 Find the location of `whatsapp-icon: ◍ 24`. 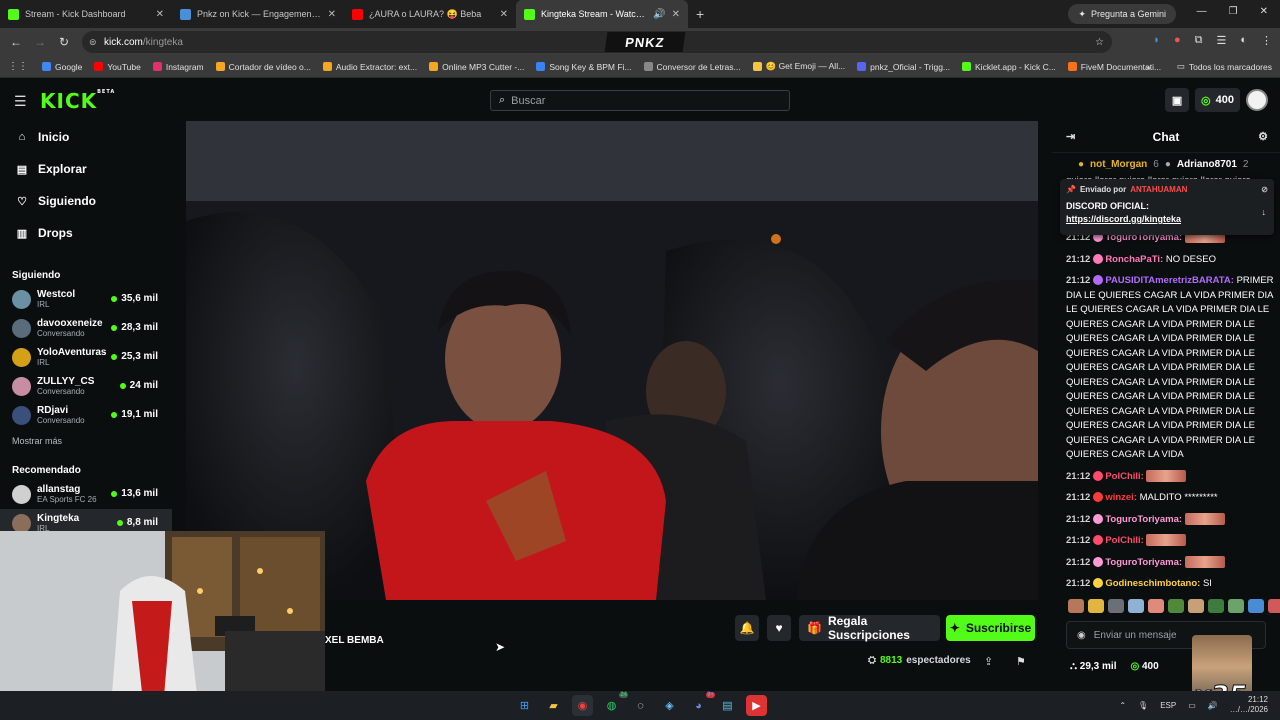

whatsapp-icon: ◍ 24 is located at coordinates (614, 704).